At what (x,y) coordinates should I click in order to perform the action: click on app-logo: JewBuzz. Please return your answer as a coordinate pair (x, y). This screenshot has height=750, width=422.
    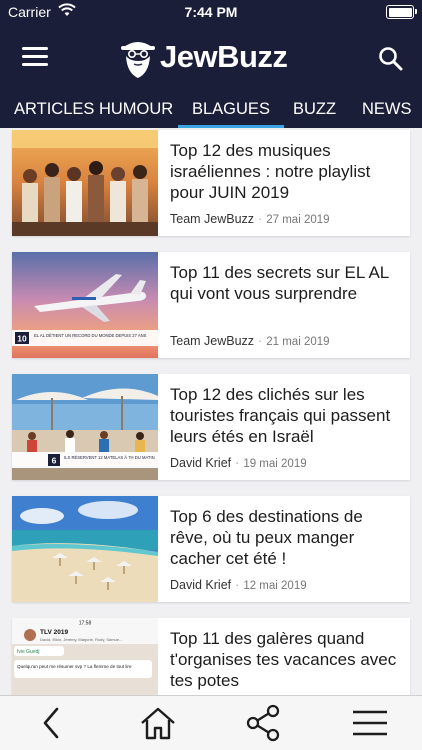
    Looking at the image, I should click on (213, 57).